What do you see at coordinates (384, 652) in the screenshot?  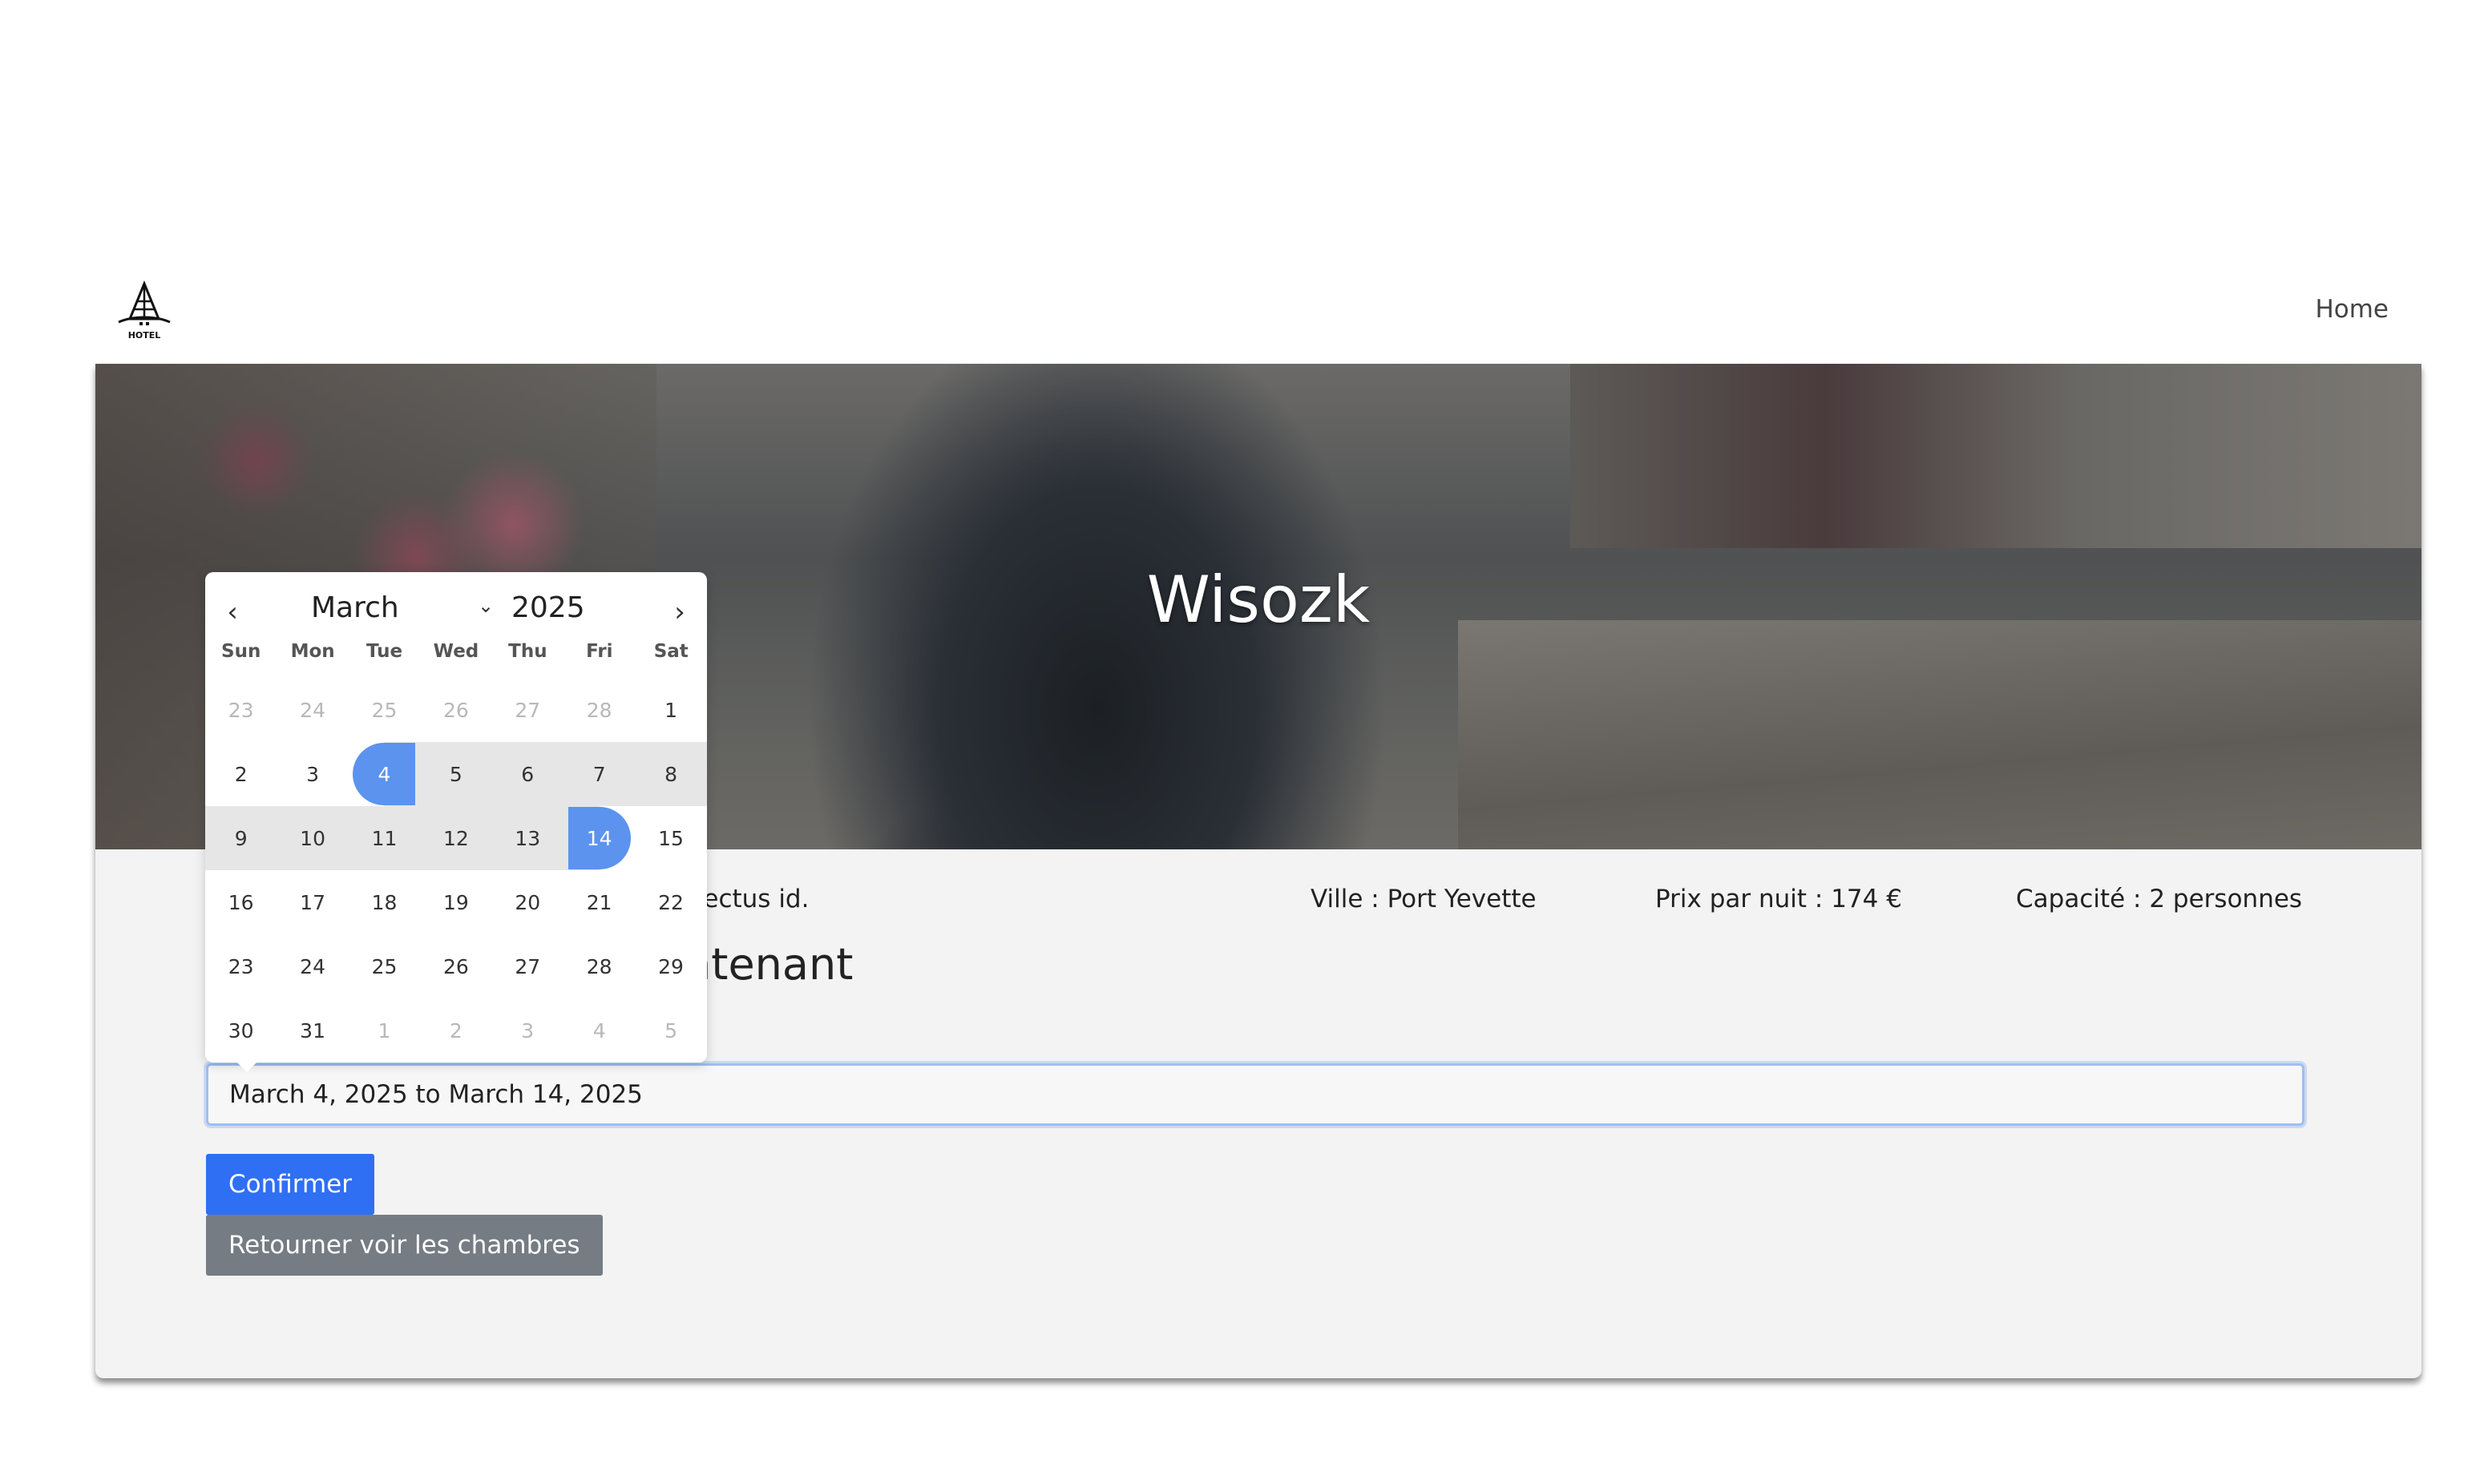 I see `weekday-label: Tue` at bounding box center [384, 652].